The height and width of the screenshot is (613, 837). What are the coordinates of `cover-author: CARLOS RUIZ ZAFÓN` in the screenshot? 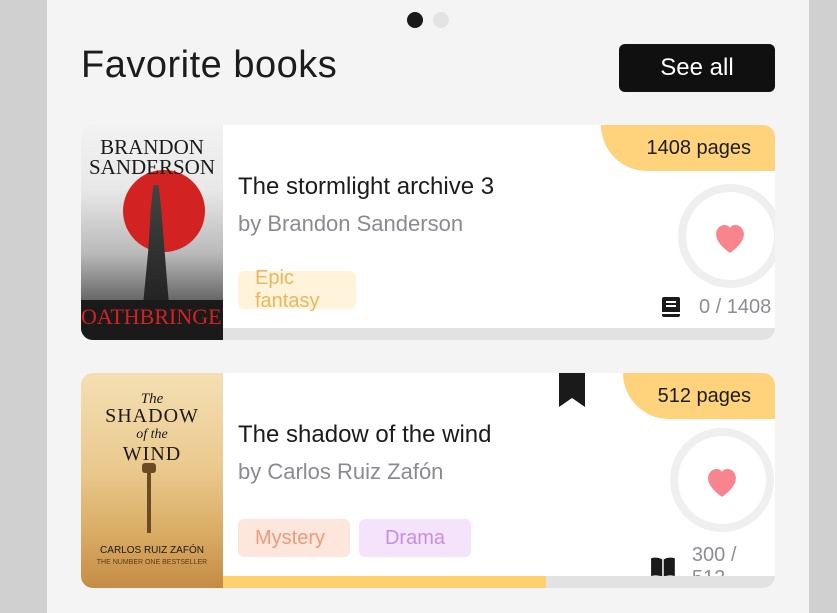 It's located at (152, 550).